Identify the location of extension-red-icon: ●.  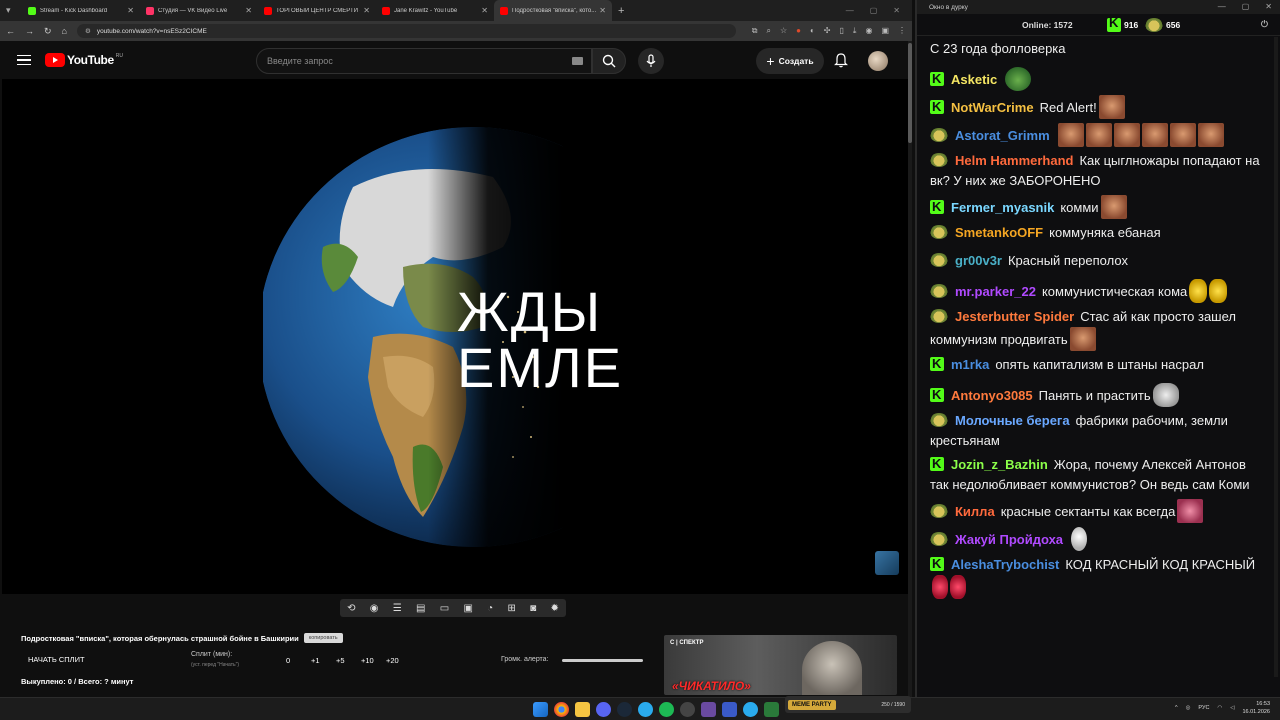
(798, 31).